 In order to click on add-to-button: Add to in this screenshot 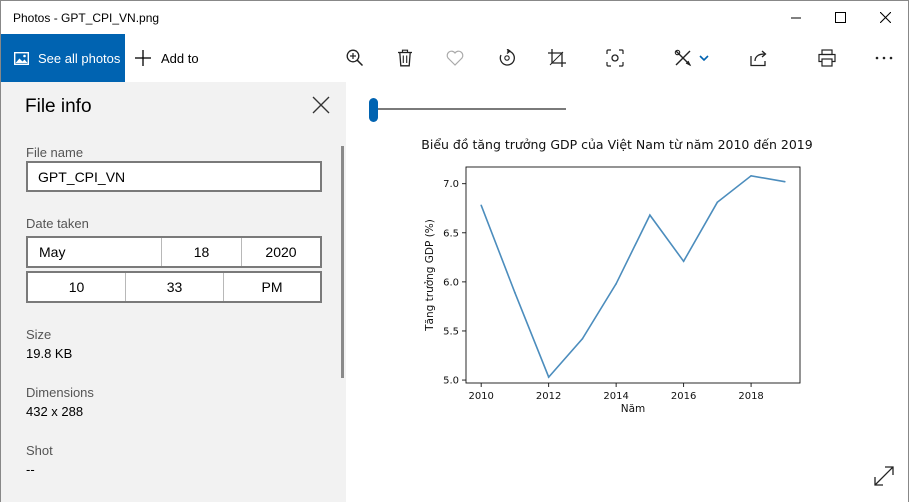, I will do `click(167, 58)`.